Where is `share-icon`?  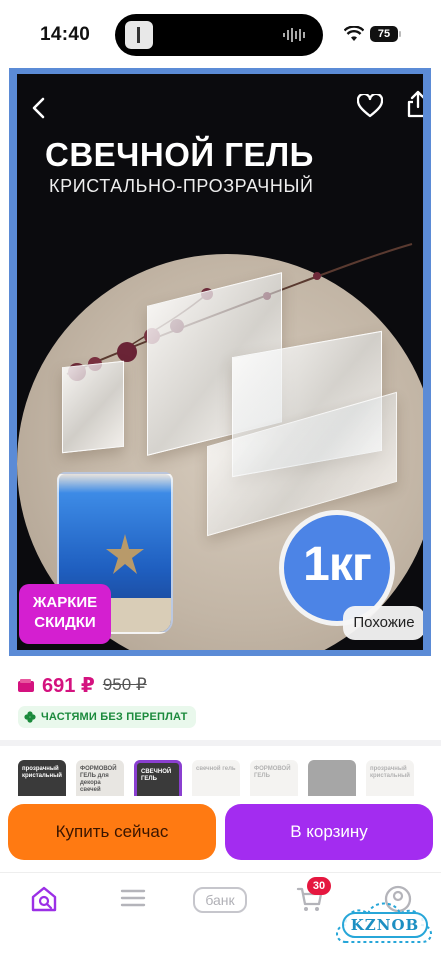 share-icon is located at coordinates (415, 104).